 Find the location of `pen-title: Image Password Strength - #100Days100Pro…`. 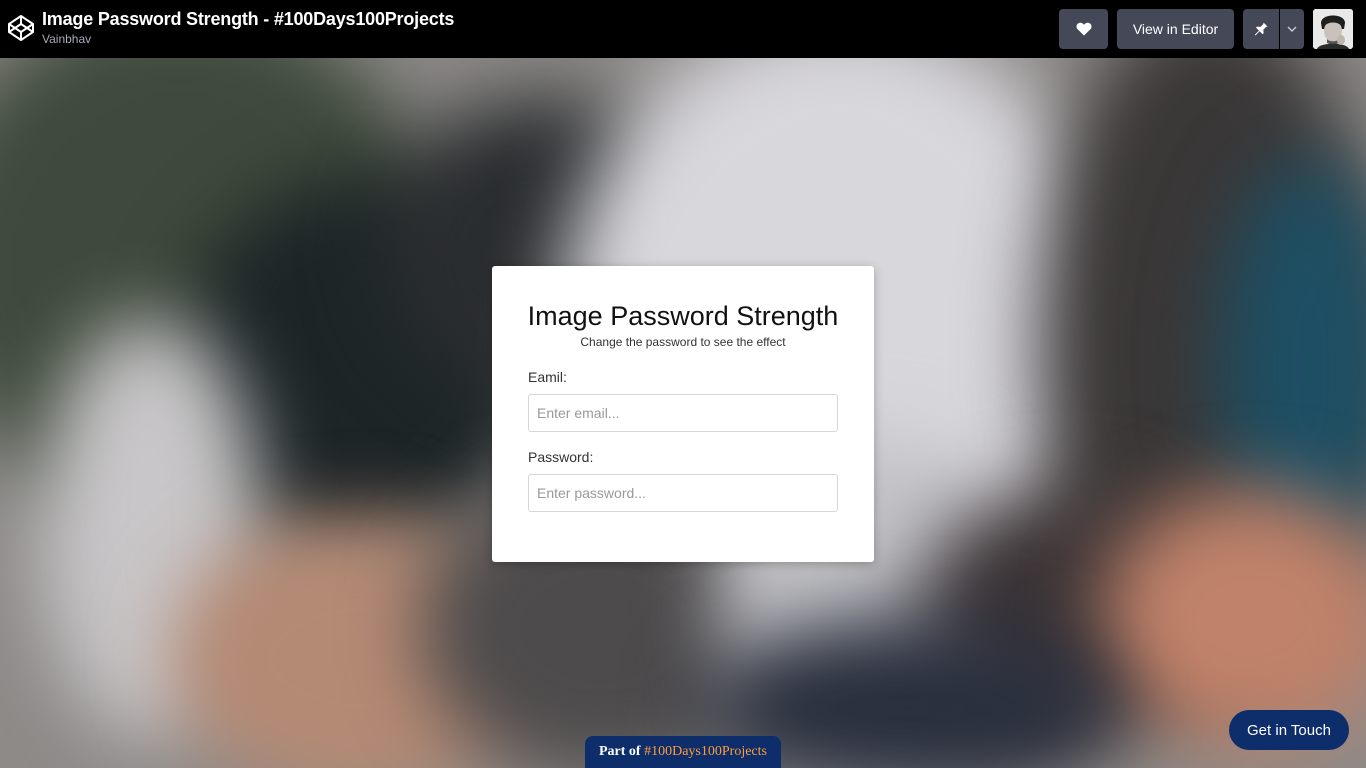

pen-title: Image Password Strength - #100Days100Pro… is located at coordinates (248, 19).